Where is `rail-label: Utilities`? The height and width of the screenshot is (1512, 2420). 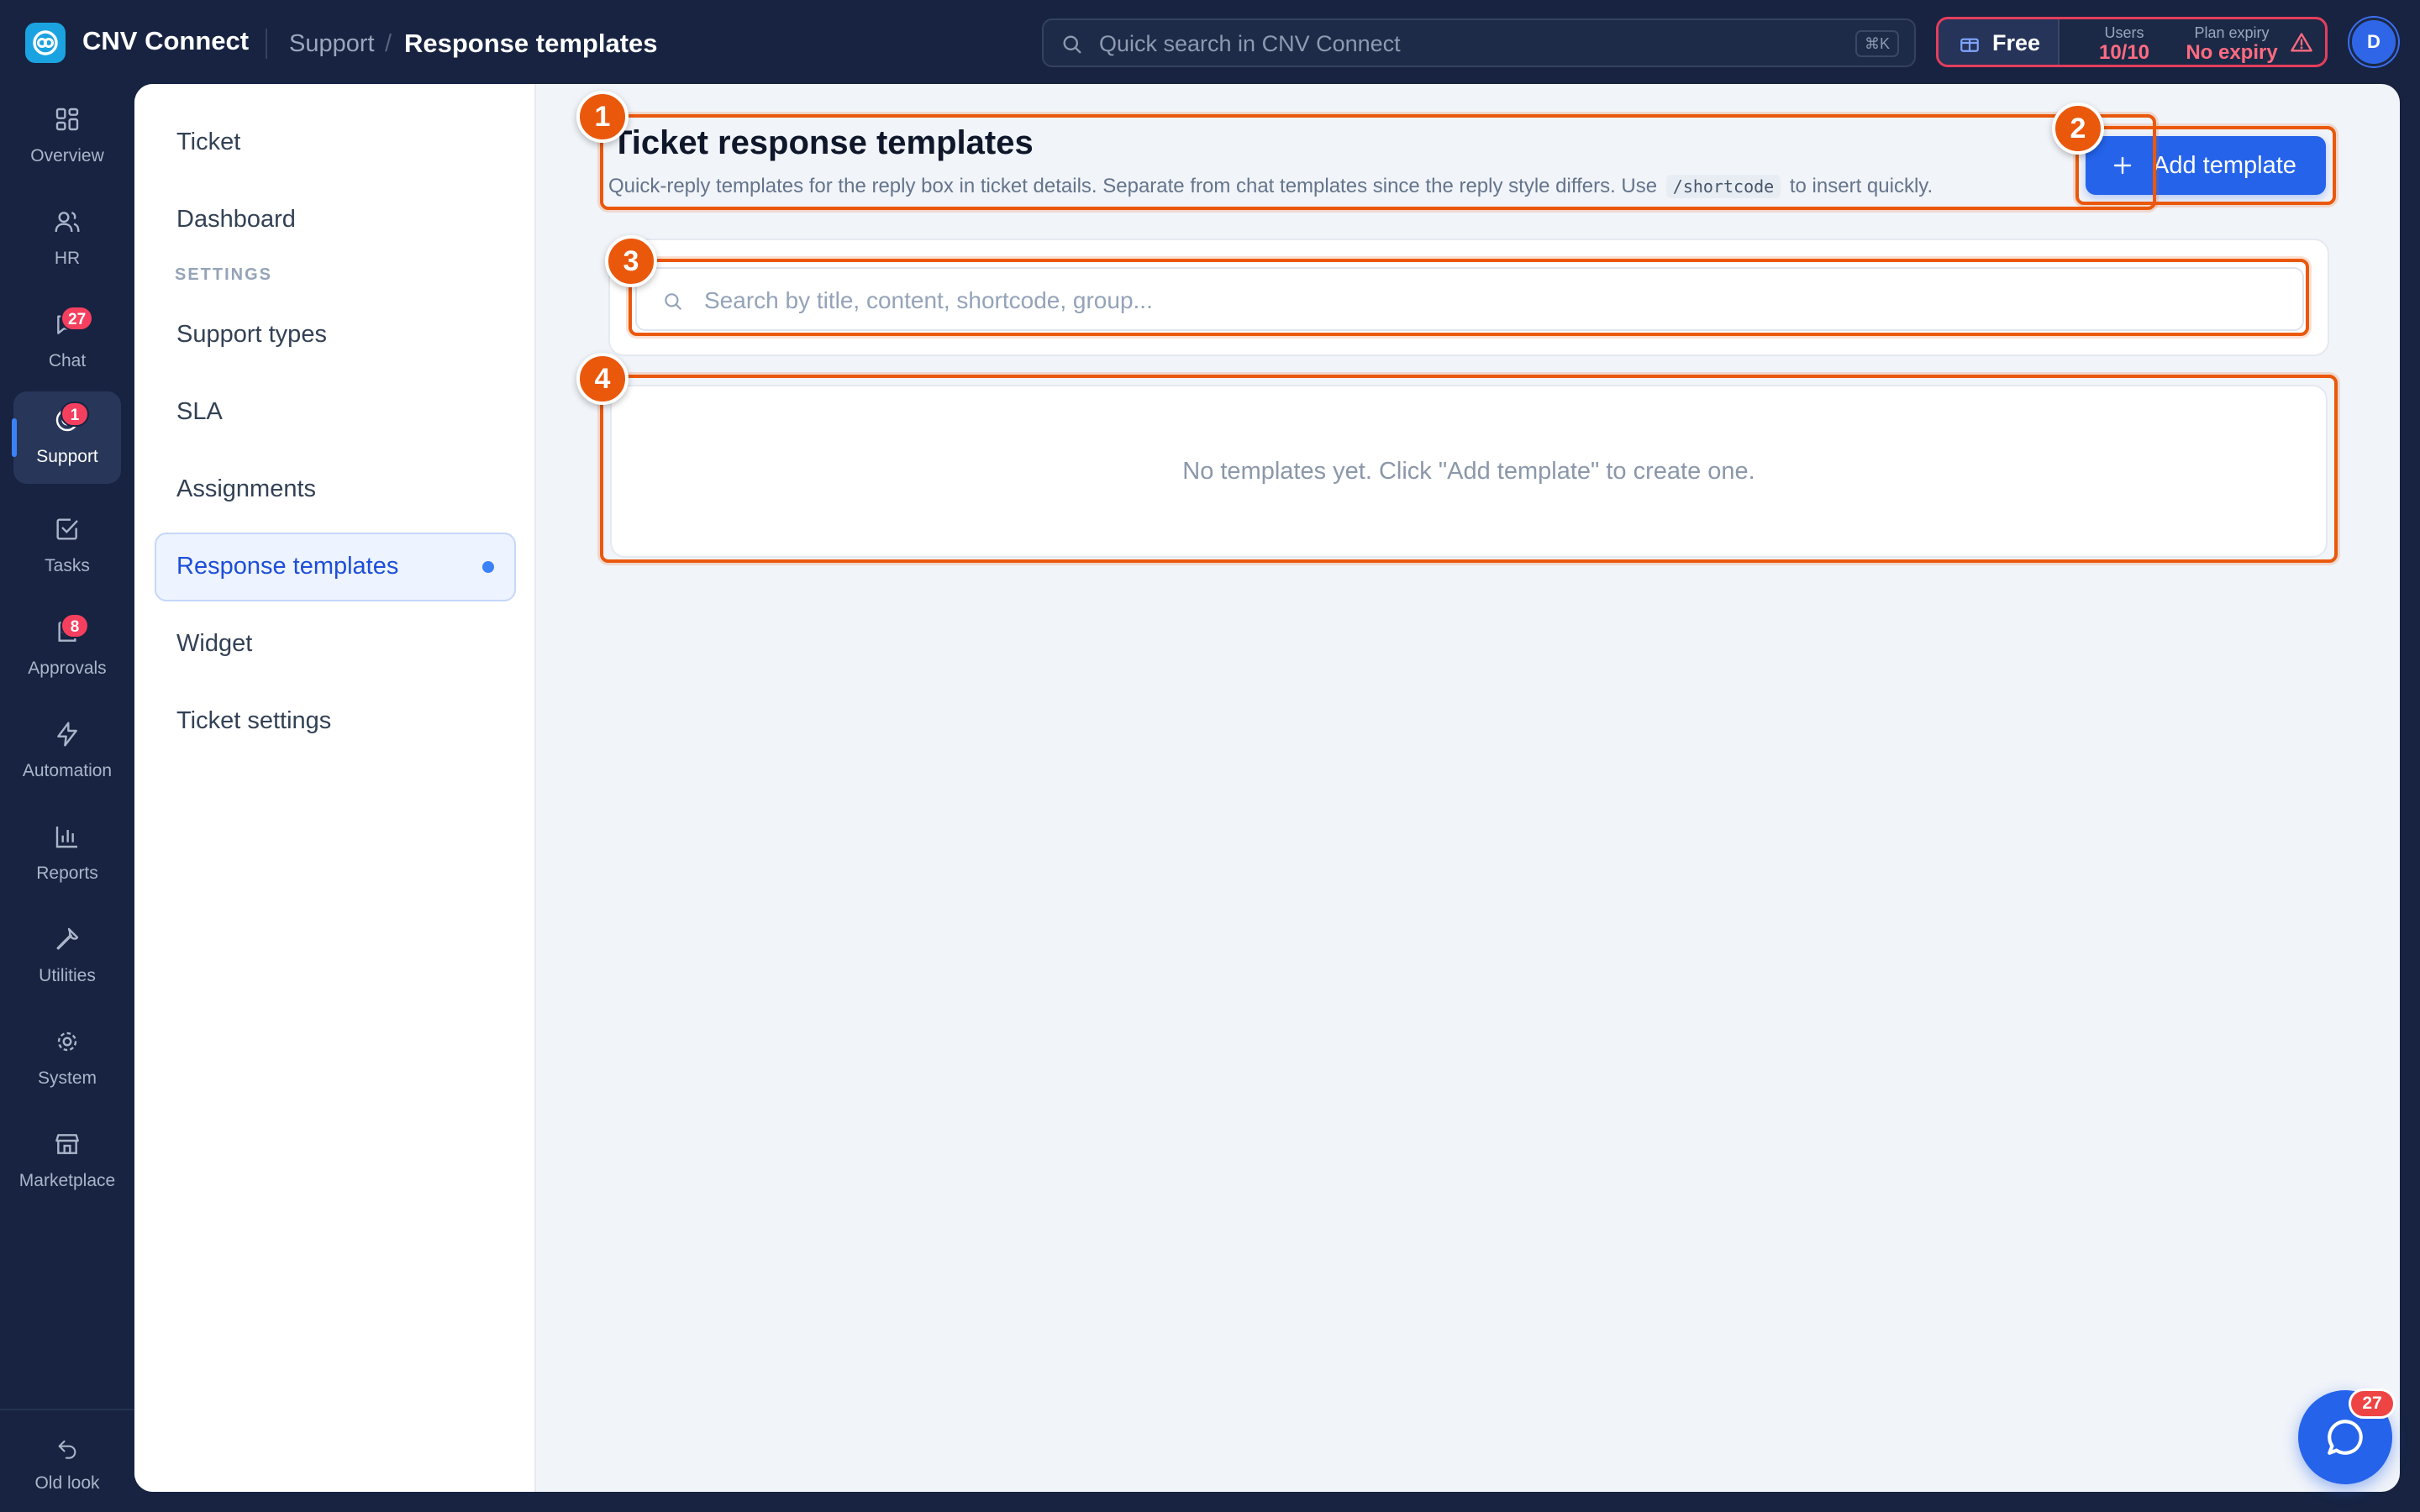 rail-label: Utilities is located at coordinates (67, 975).